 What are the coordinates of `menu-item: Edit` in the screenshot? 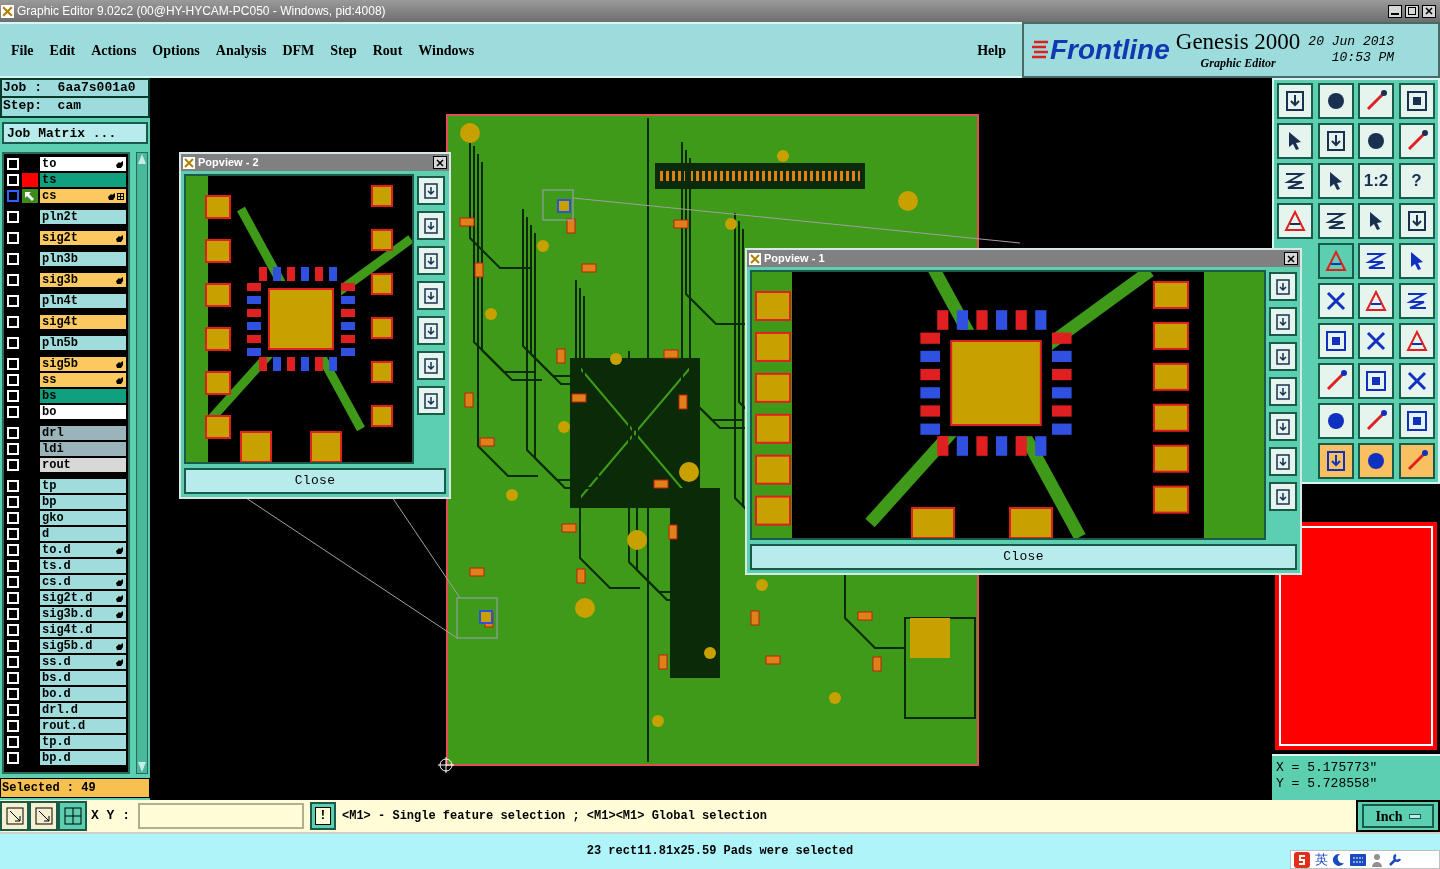 It's located at (62, 50).